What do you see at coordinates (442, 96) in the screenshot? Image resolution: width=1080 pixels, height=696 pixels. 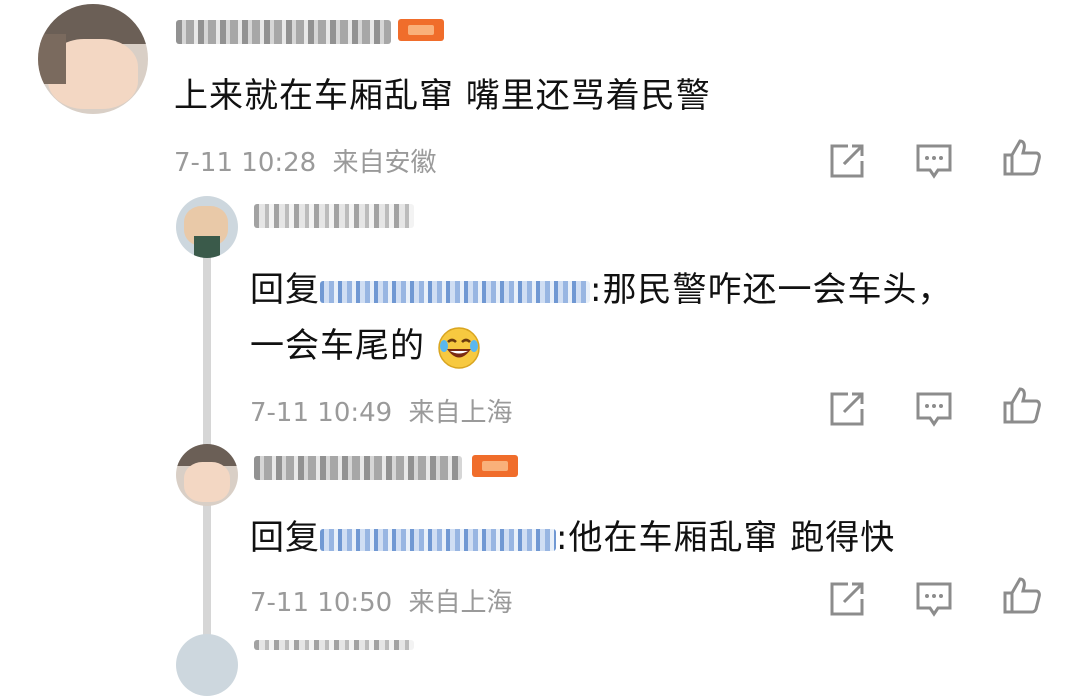 I see `comment-text: 上来就在车厢乱窜 嘴里还骂着民警` at bounding box center [442, 96].